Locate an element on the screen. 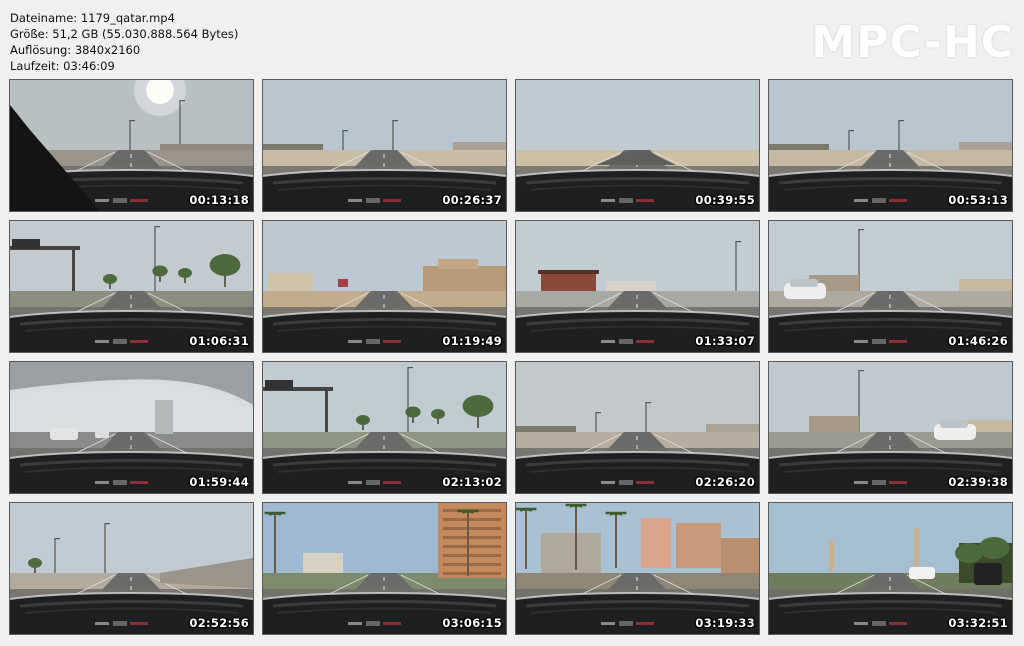 The width and height of the screenshot is (1024, 646). thumbnail-frame: 01:46:26 is located at coordinates (890, 286).